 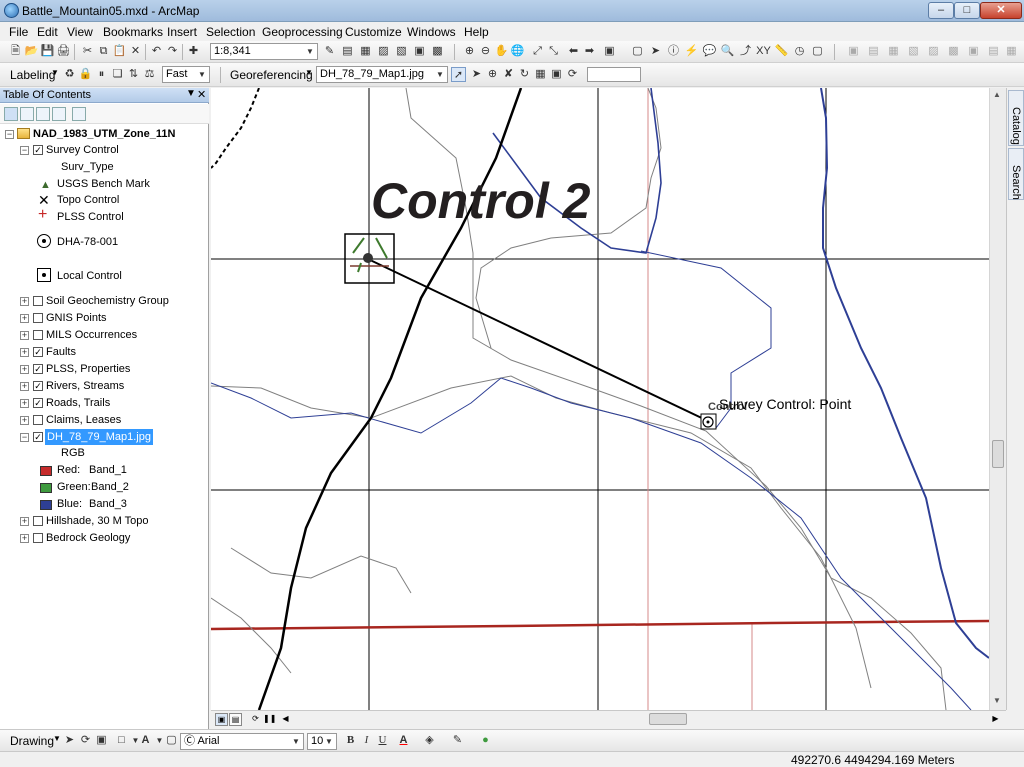 I want to click on python-window-icon: ▣, so click(x=419, y=51).